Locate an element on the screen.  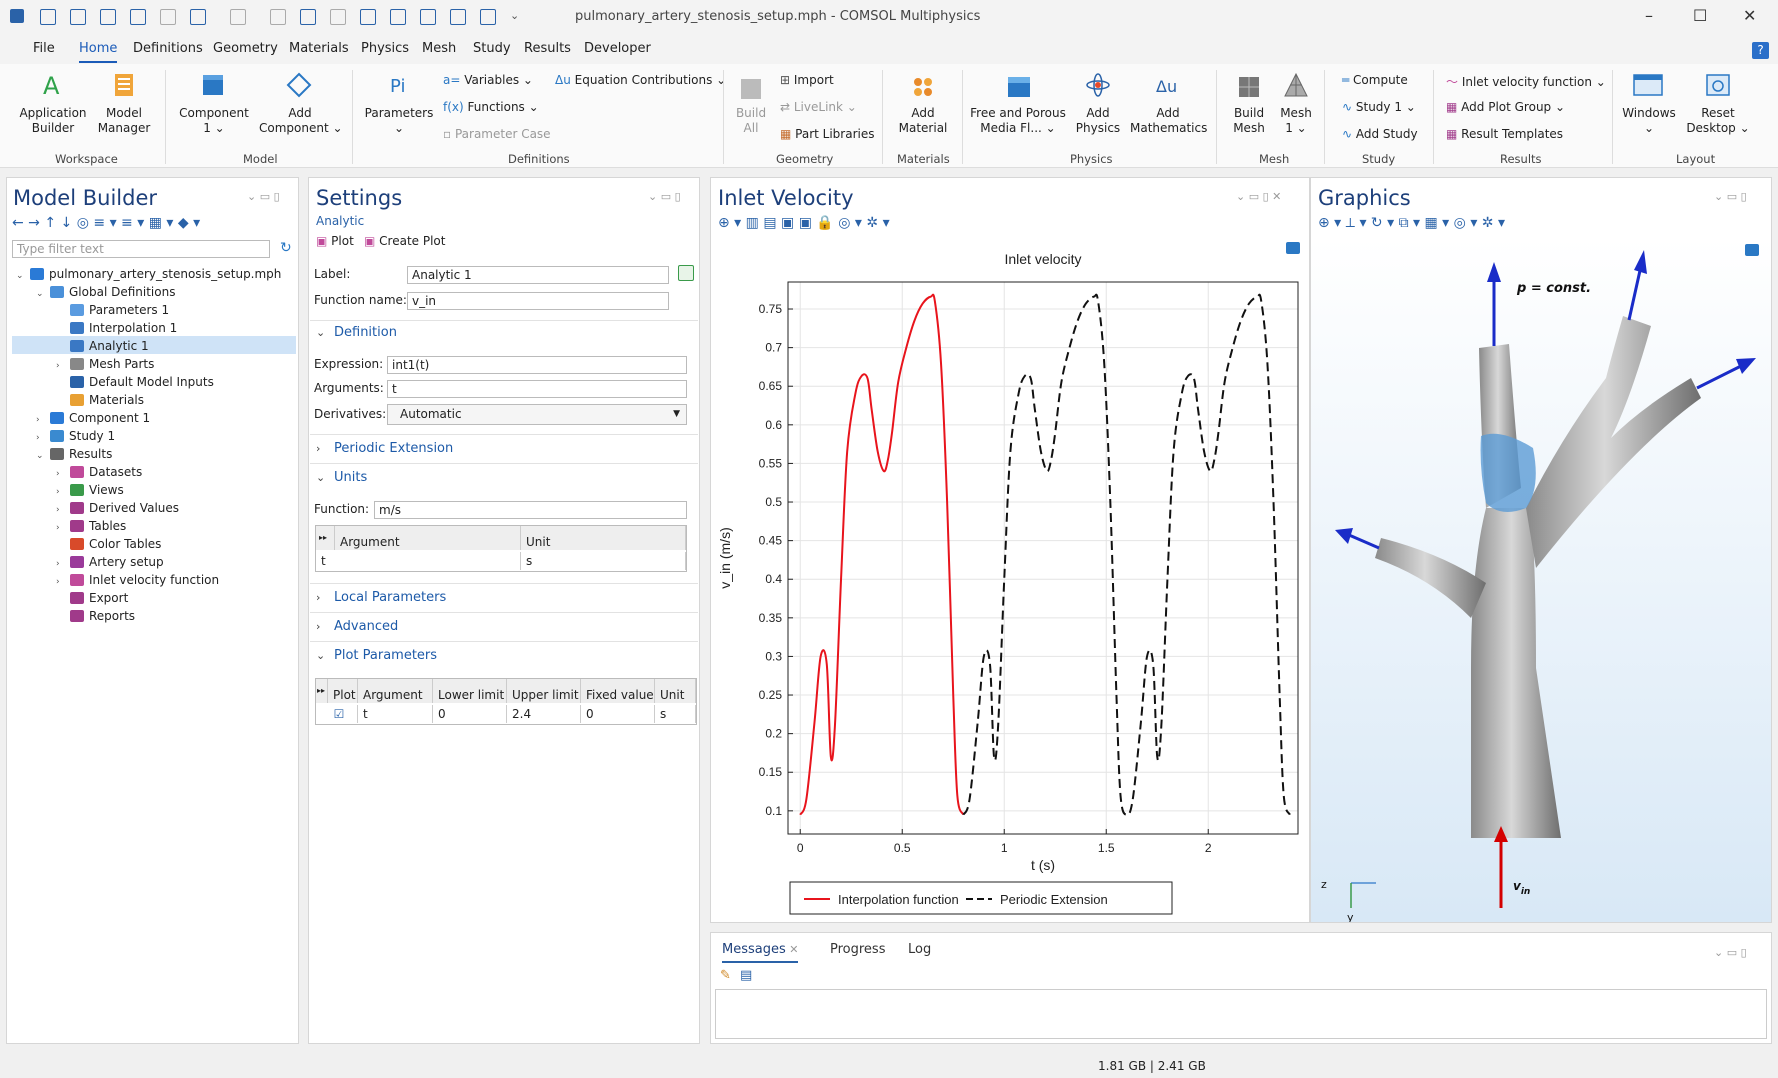
add-mathematics-button: Add Mathematics is located at coordinates (1168, 121).